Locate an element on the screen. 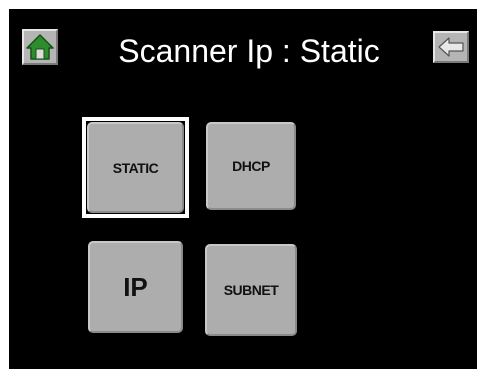 The image size is (486, 378). home-button is located at coordinates (40, 47).